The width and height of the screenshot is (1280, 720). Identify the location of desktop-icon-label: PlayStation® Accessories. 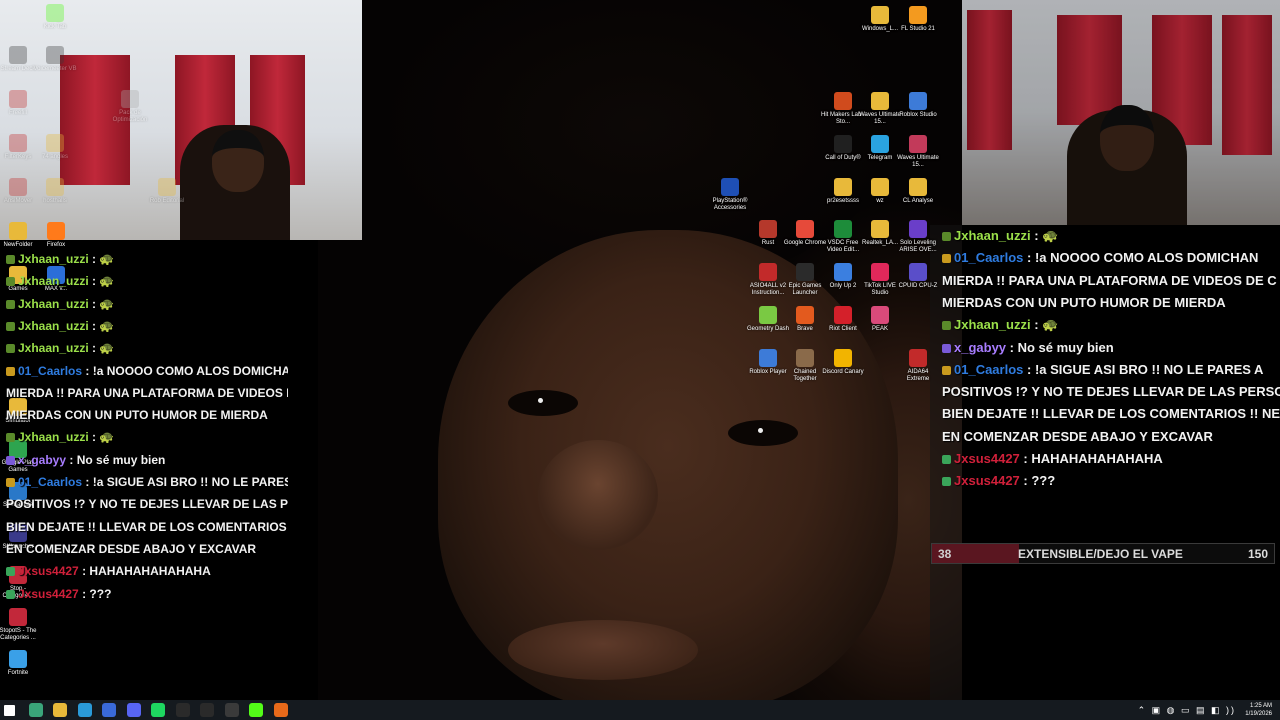
(730, 204).